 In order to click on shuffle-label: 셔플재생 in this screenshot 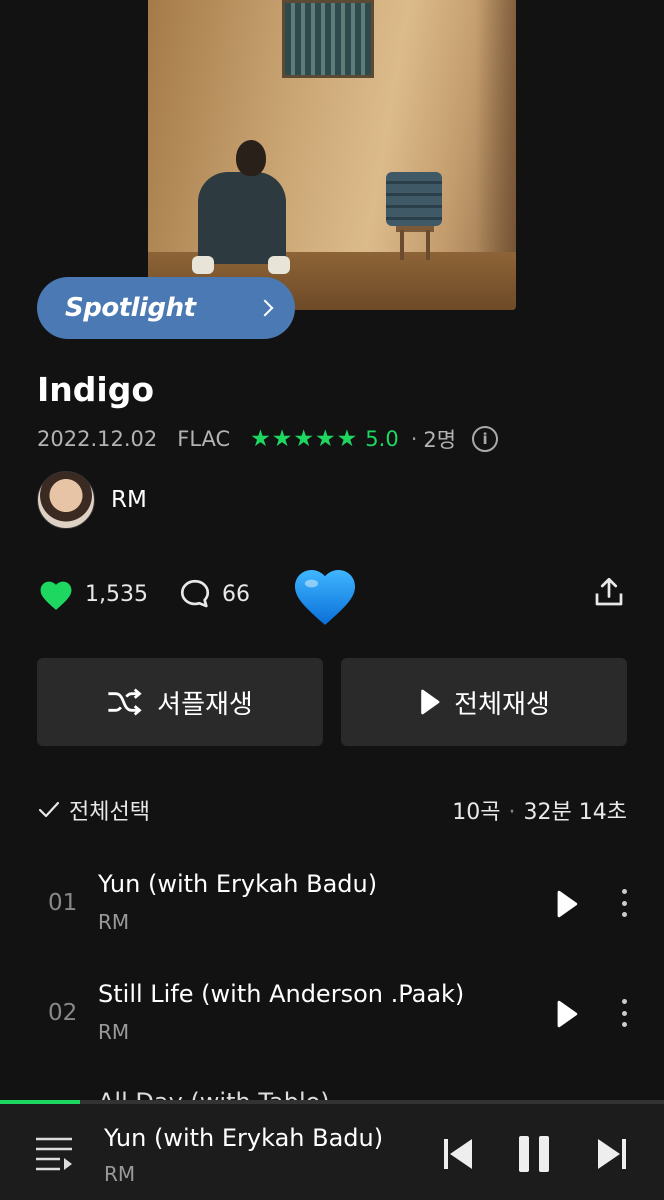, I will do `click(205, 704)`.